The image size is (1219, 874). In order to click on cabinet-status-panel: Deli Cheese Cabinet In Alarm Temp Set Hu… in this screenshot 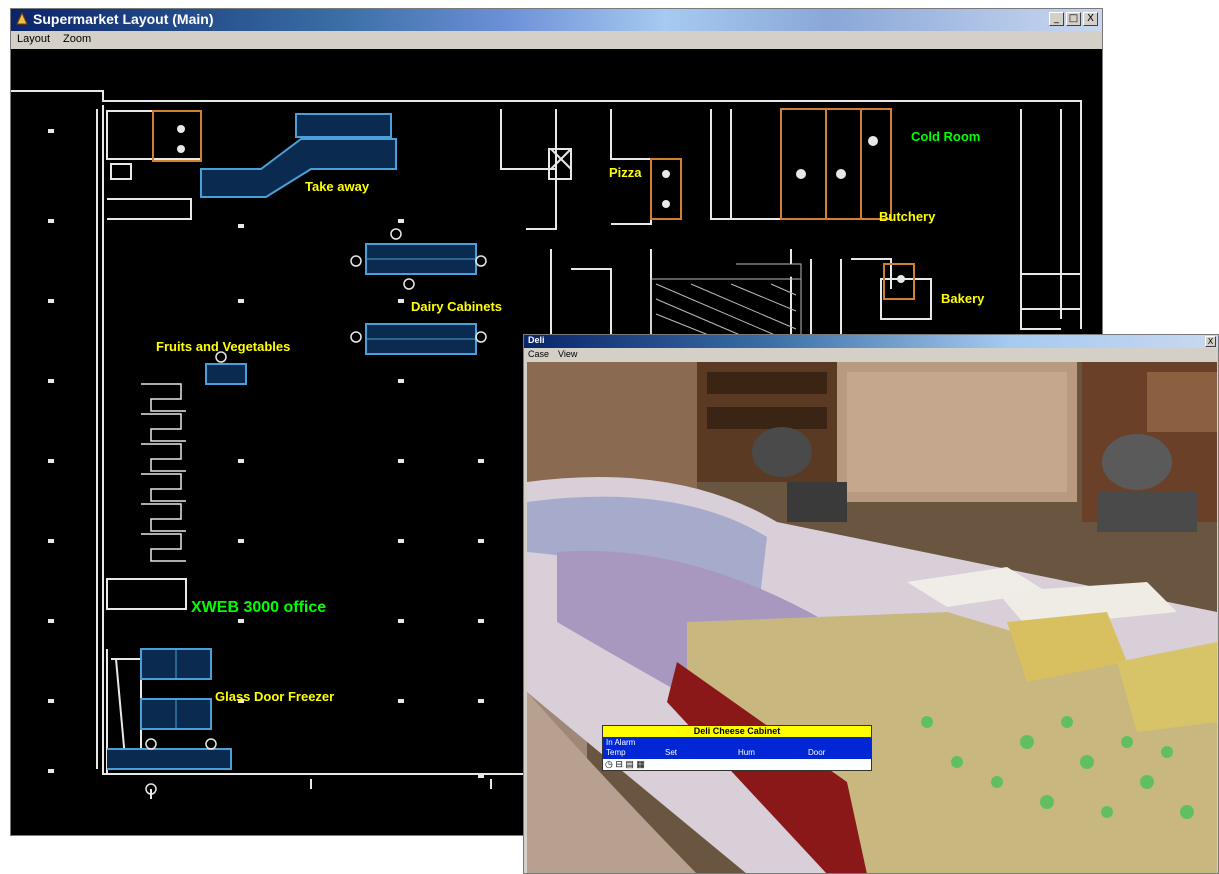, I will do `click(737, 748)`.